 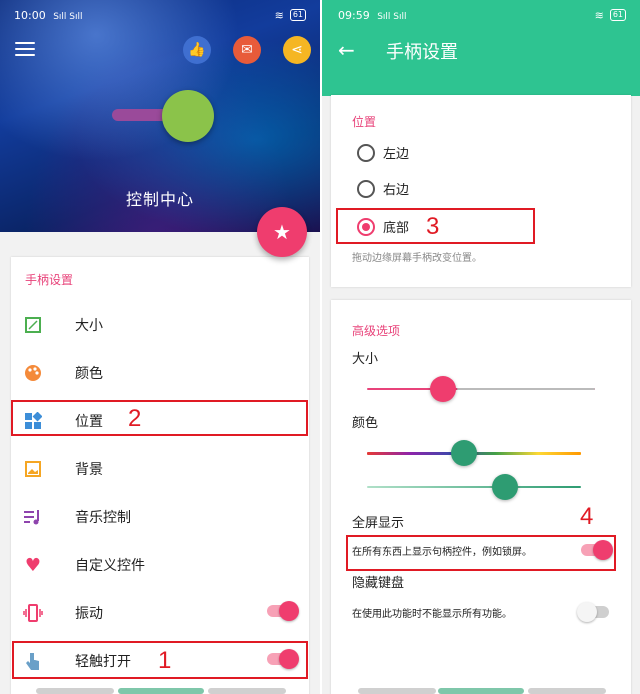 I want to click on star-fab-button: ★, so click(x=282, y=232).